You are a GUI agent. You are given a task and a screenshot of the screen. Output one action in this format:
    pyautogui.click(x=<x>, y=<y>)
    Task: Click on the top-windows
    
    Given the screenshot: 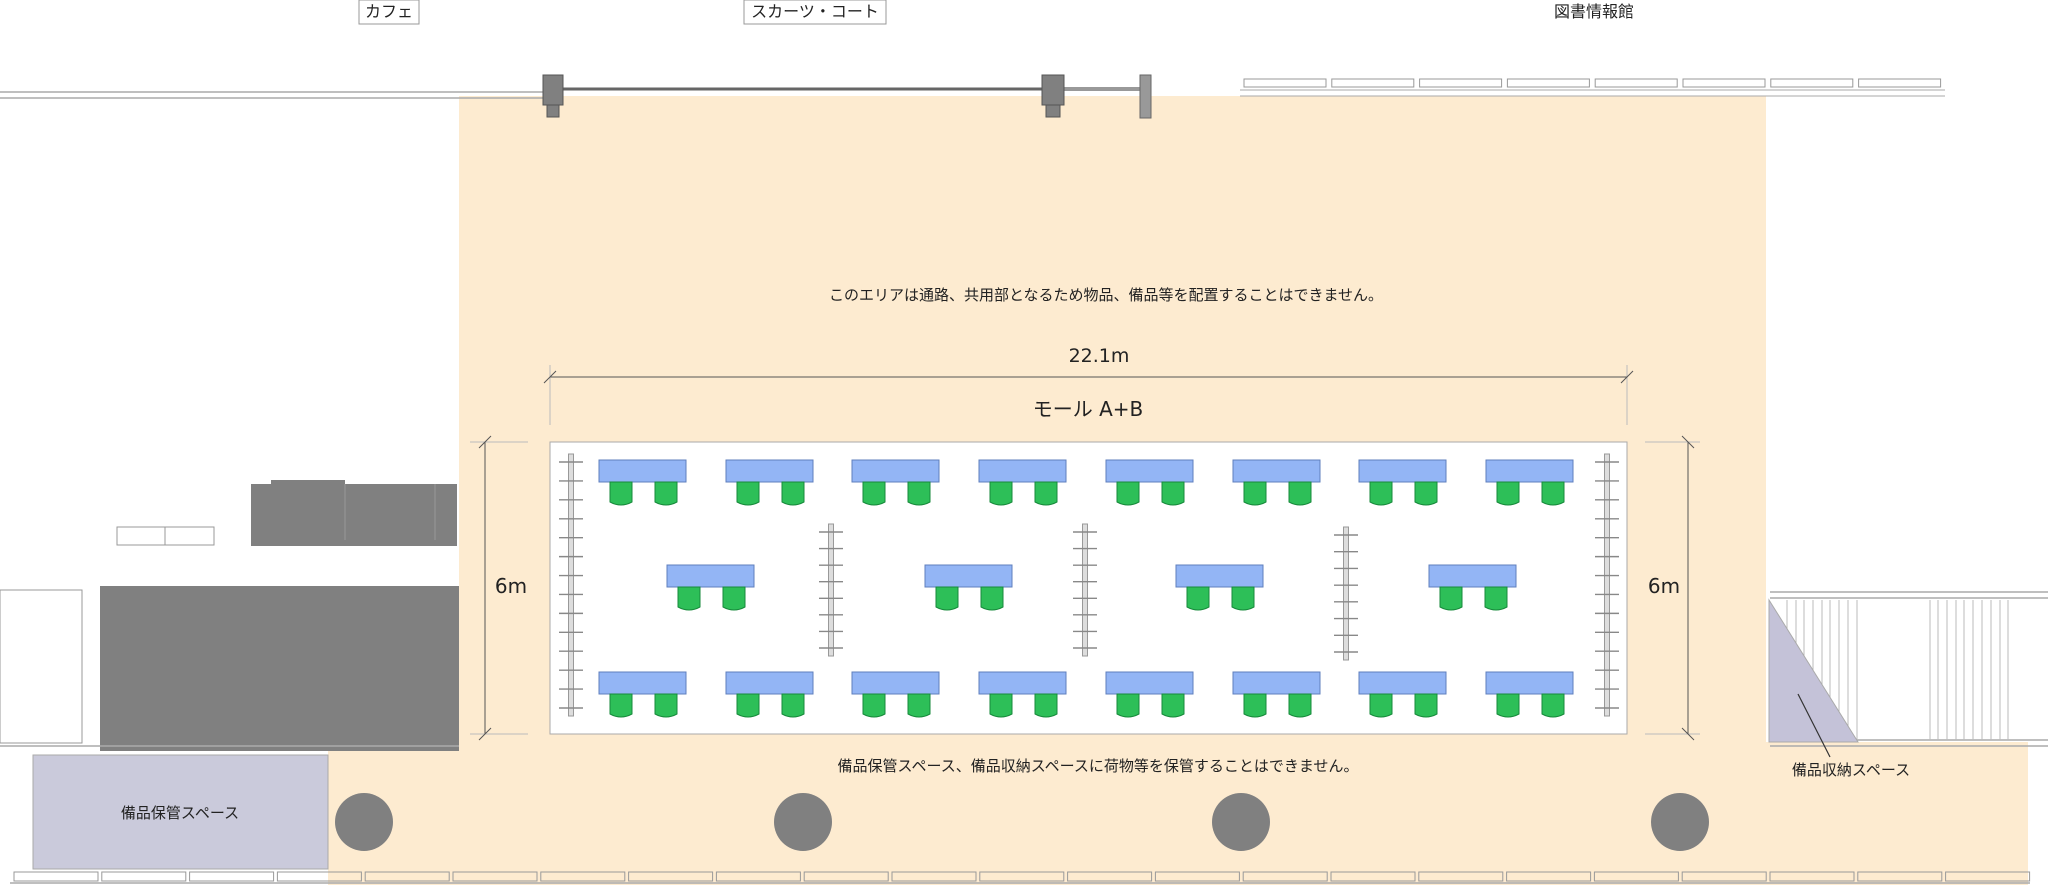 What is the action you would take?
    pyautogui.click(x=1592, y=83)
    